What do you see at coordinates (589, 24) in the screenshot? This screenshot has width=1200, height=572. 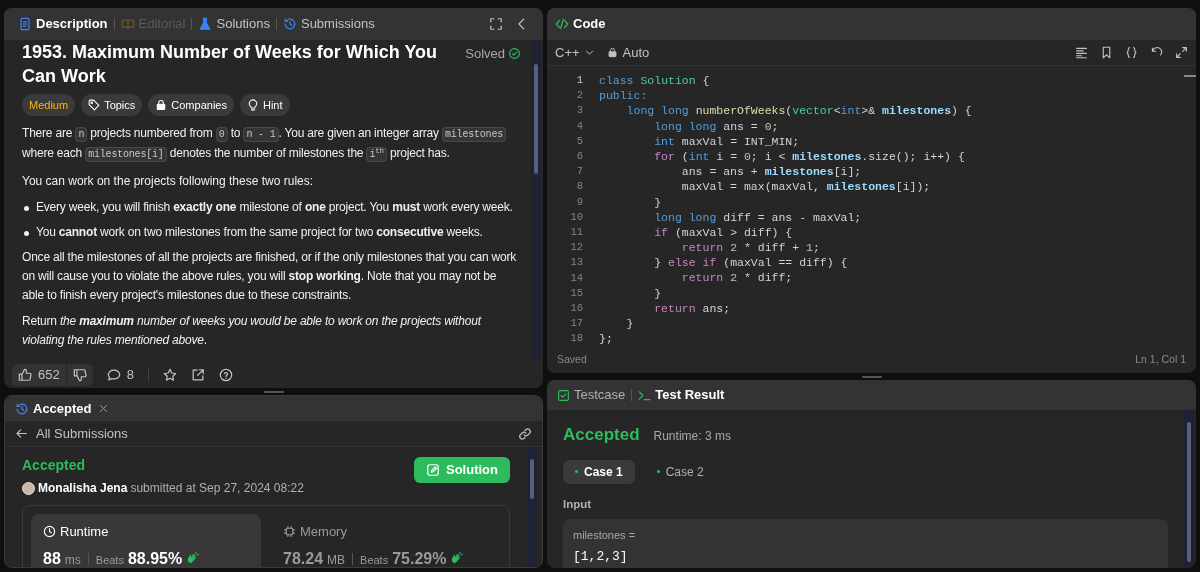 I see `panel-title: Code` at bounding box center [589, 24].